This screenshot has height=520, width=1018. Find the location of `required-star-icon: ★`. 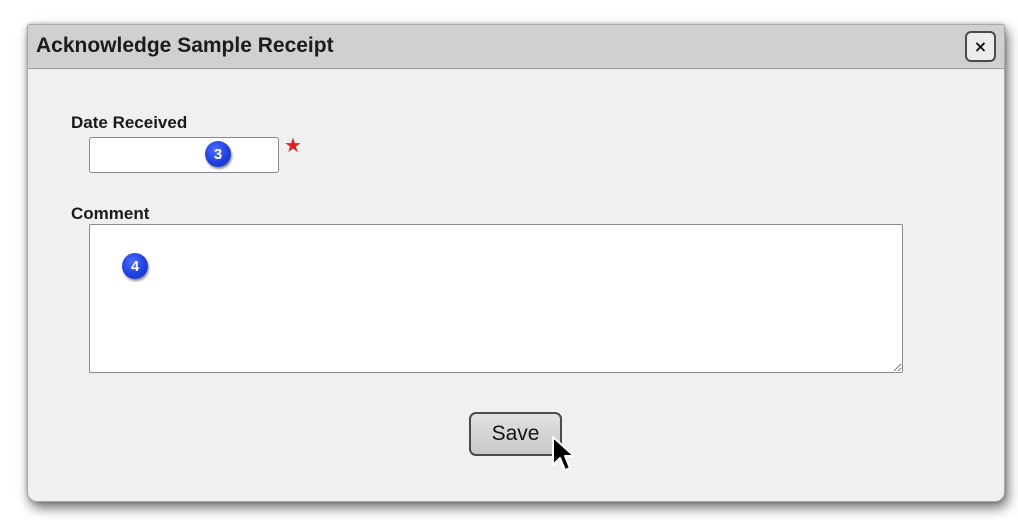

required-star-icon: ★ is located at coordinates (293, 145).